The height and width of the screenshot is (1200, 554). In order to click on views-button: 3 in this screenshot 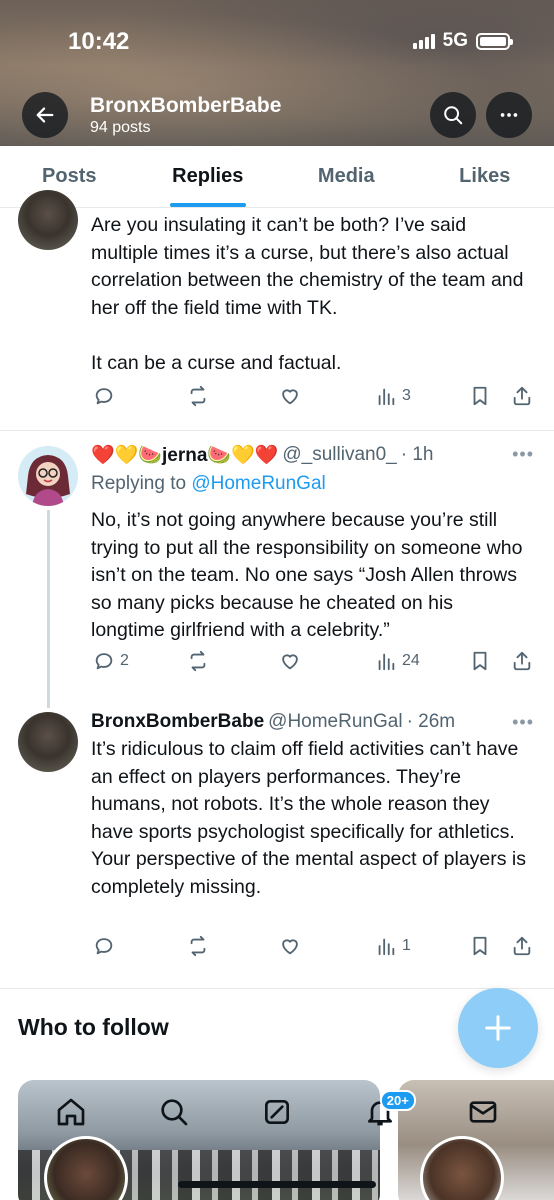, I will do `click(393, 396)`.